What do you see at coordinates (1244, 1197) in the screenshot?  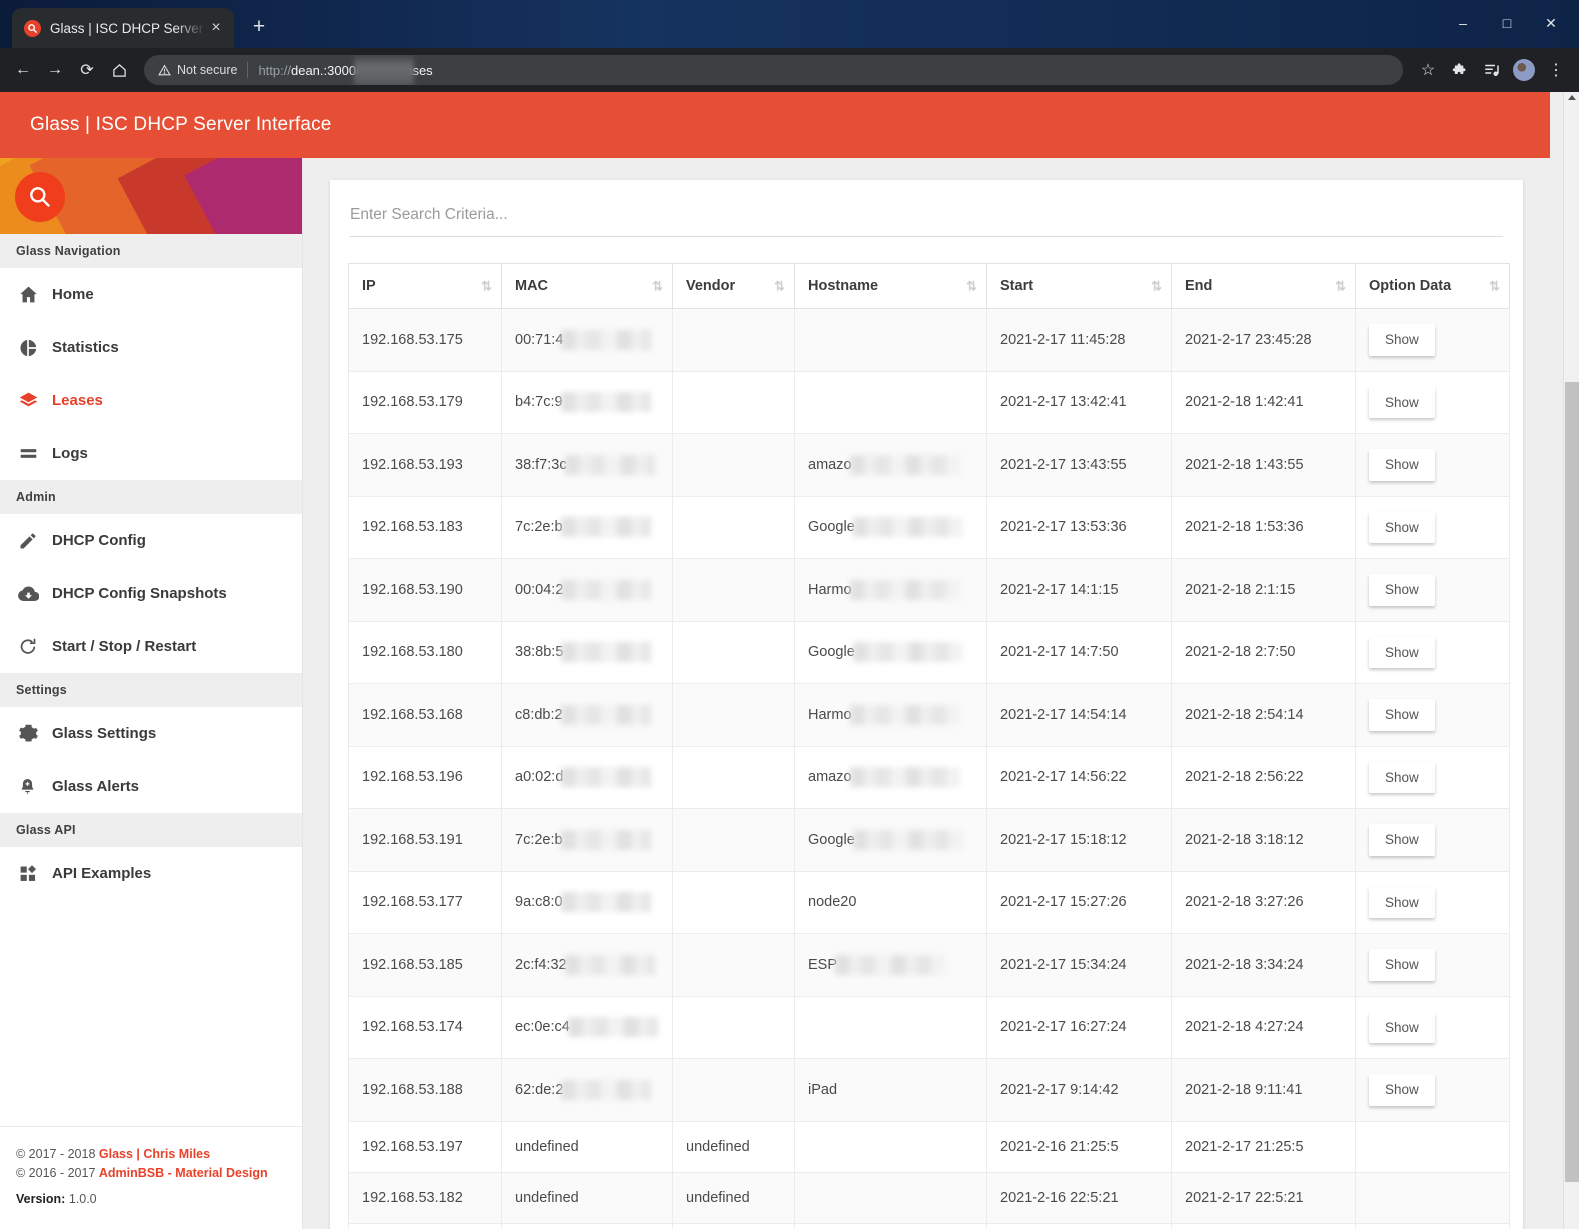 I see `cell-end-value: 2021-2-17 22:5:21` at bounding box center [1244, 1197].